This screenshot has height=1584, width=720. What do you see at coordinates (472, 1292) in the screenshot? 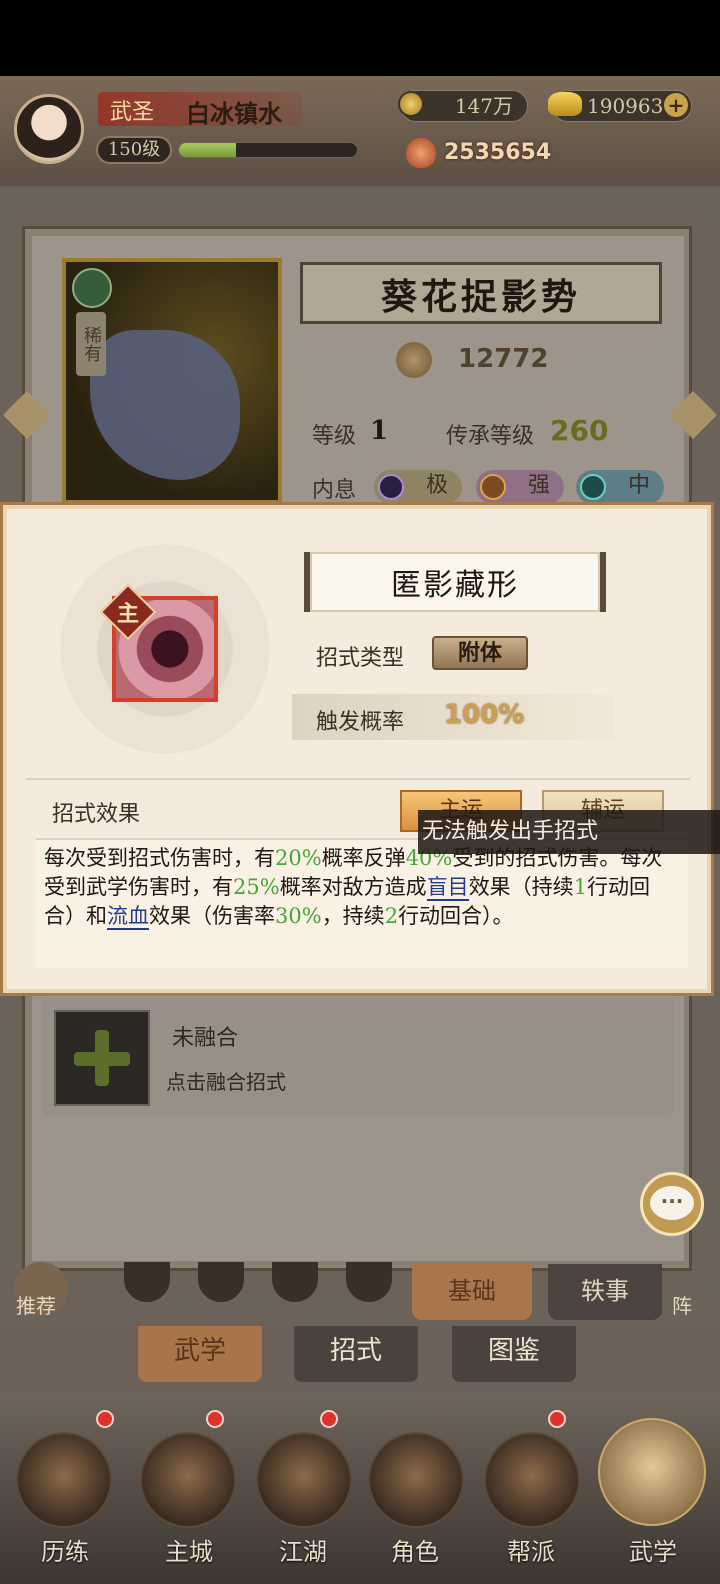
I see `tab-basic: 基础` at bounding box center [472, 1292].